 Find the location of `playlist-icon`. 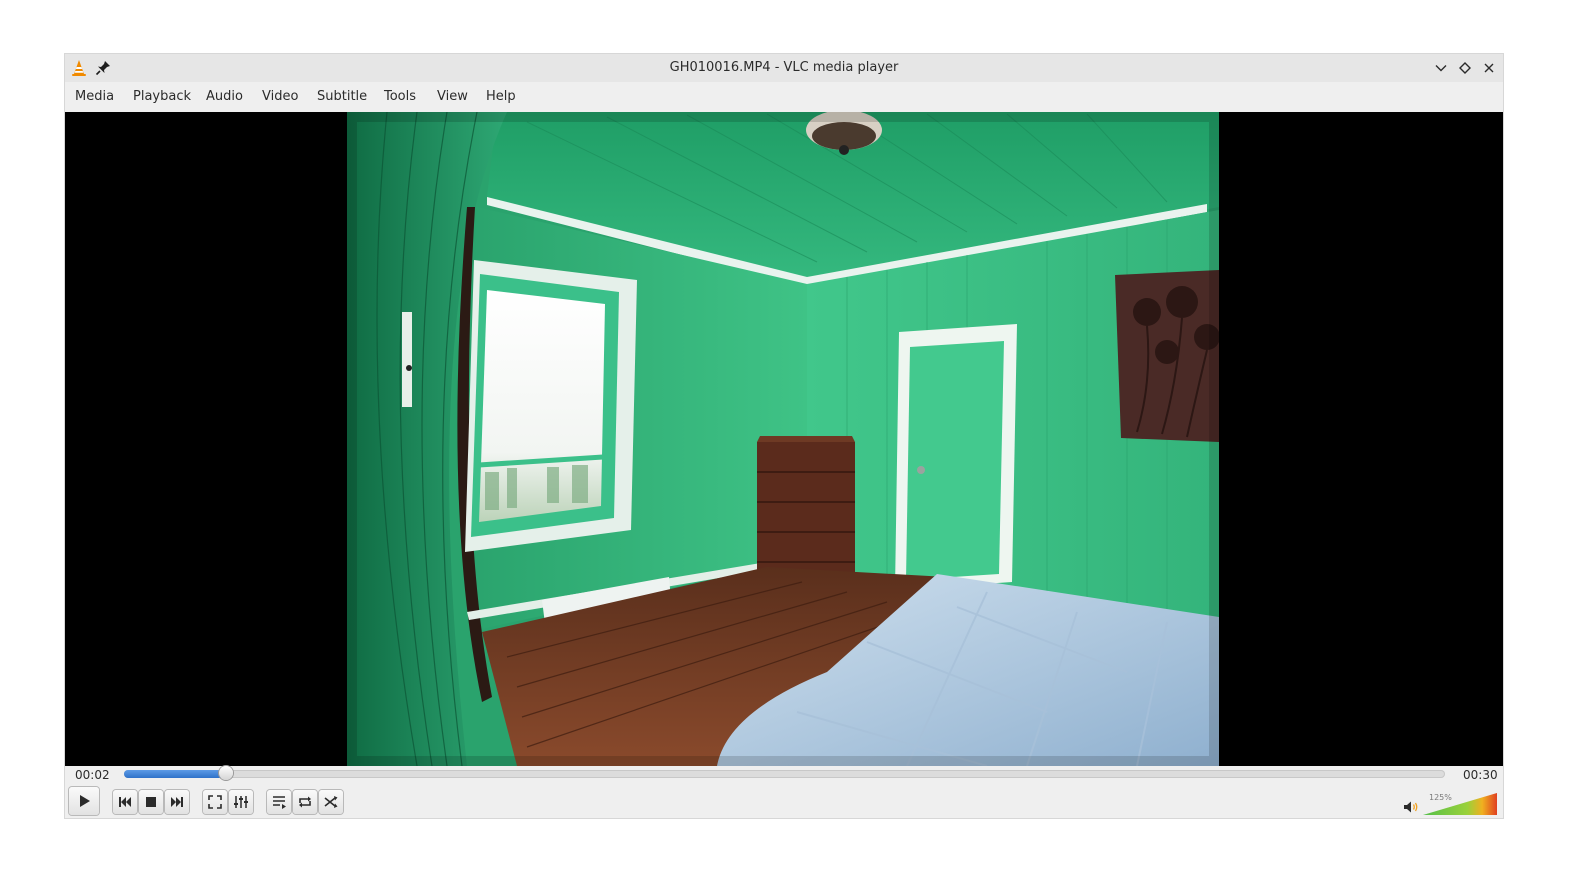

playlist-icon is located at coordinates (279, 802).